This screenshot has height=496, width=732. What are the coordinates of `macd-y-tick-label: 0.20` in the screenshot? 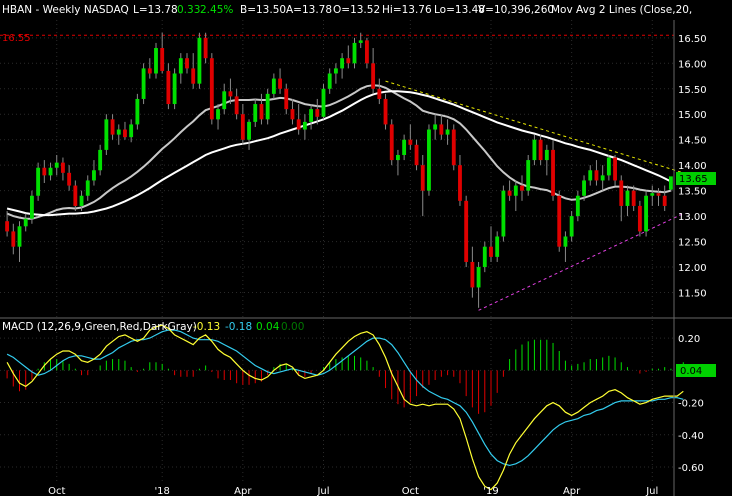 It's located at (689, 339).